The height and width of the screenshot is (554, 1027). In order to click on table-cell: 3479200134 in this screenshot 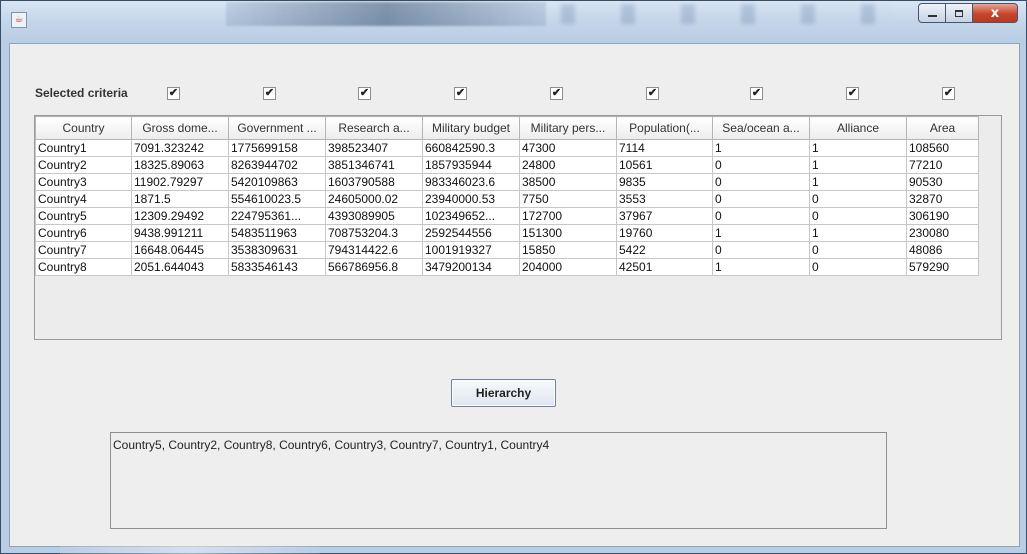, I will do `click(471, 267)`.